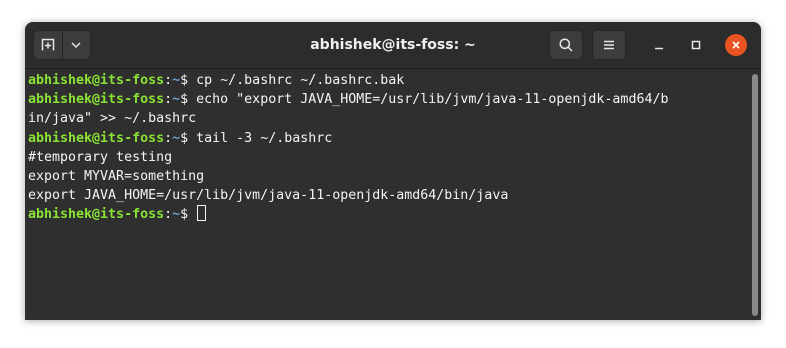 This screenshot has height=348, width=786. Describe the element at coordinates (202, 213) in the screenshot. I see `text-cursor` at that location.